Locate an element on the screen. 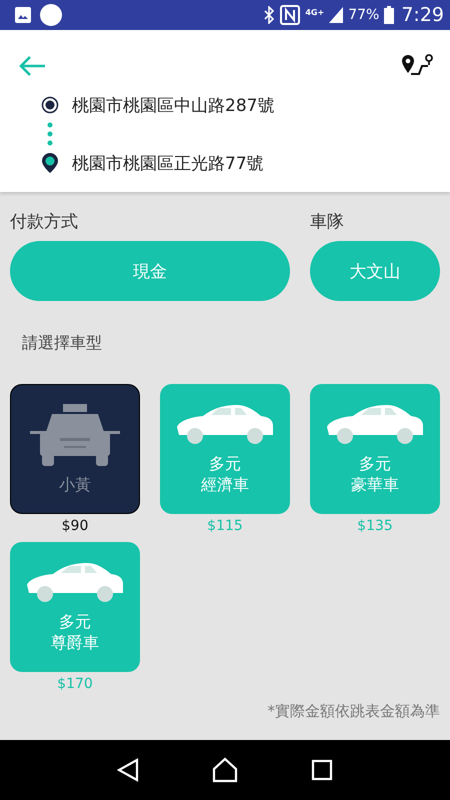 The image size is (450, 800). location-pin-icon is located at coordinates (50, 163).